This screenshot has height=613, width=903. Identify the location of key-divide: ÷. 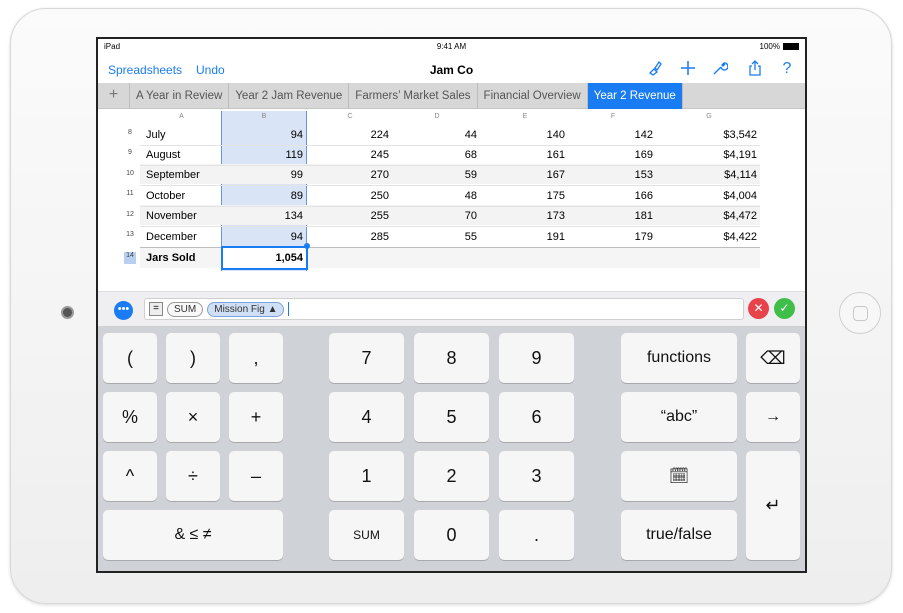
(193, 476).